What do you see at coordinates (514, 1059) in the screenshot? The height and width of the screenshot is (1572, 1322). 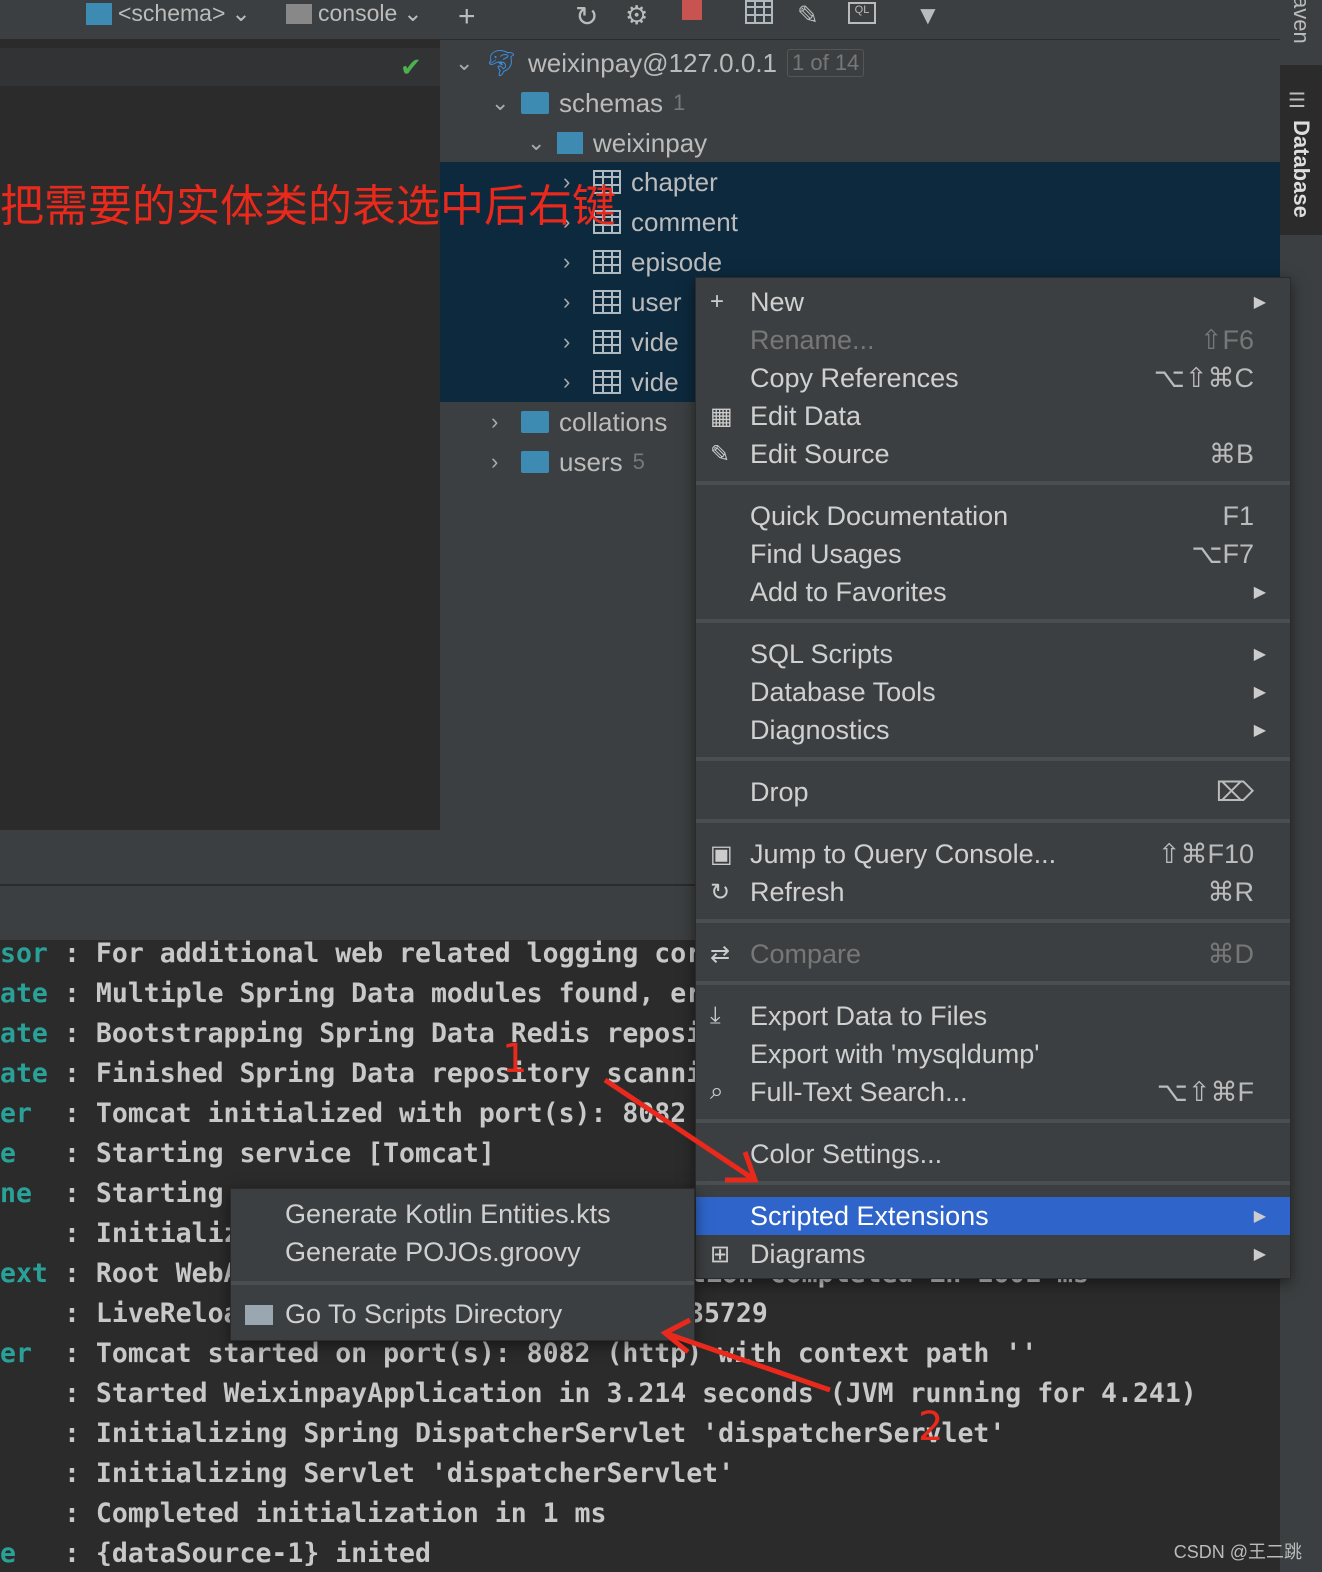 I see `marker-1: 1` at bounding box center [514, 1059].